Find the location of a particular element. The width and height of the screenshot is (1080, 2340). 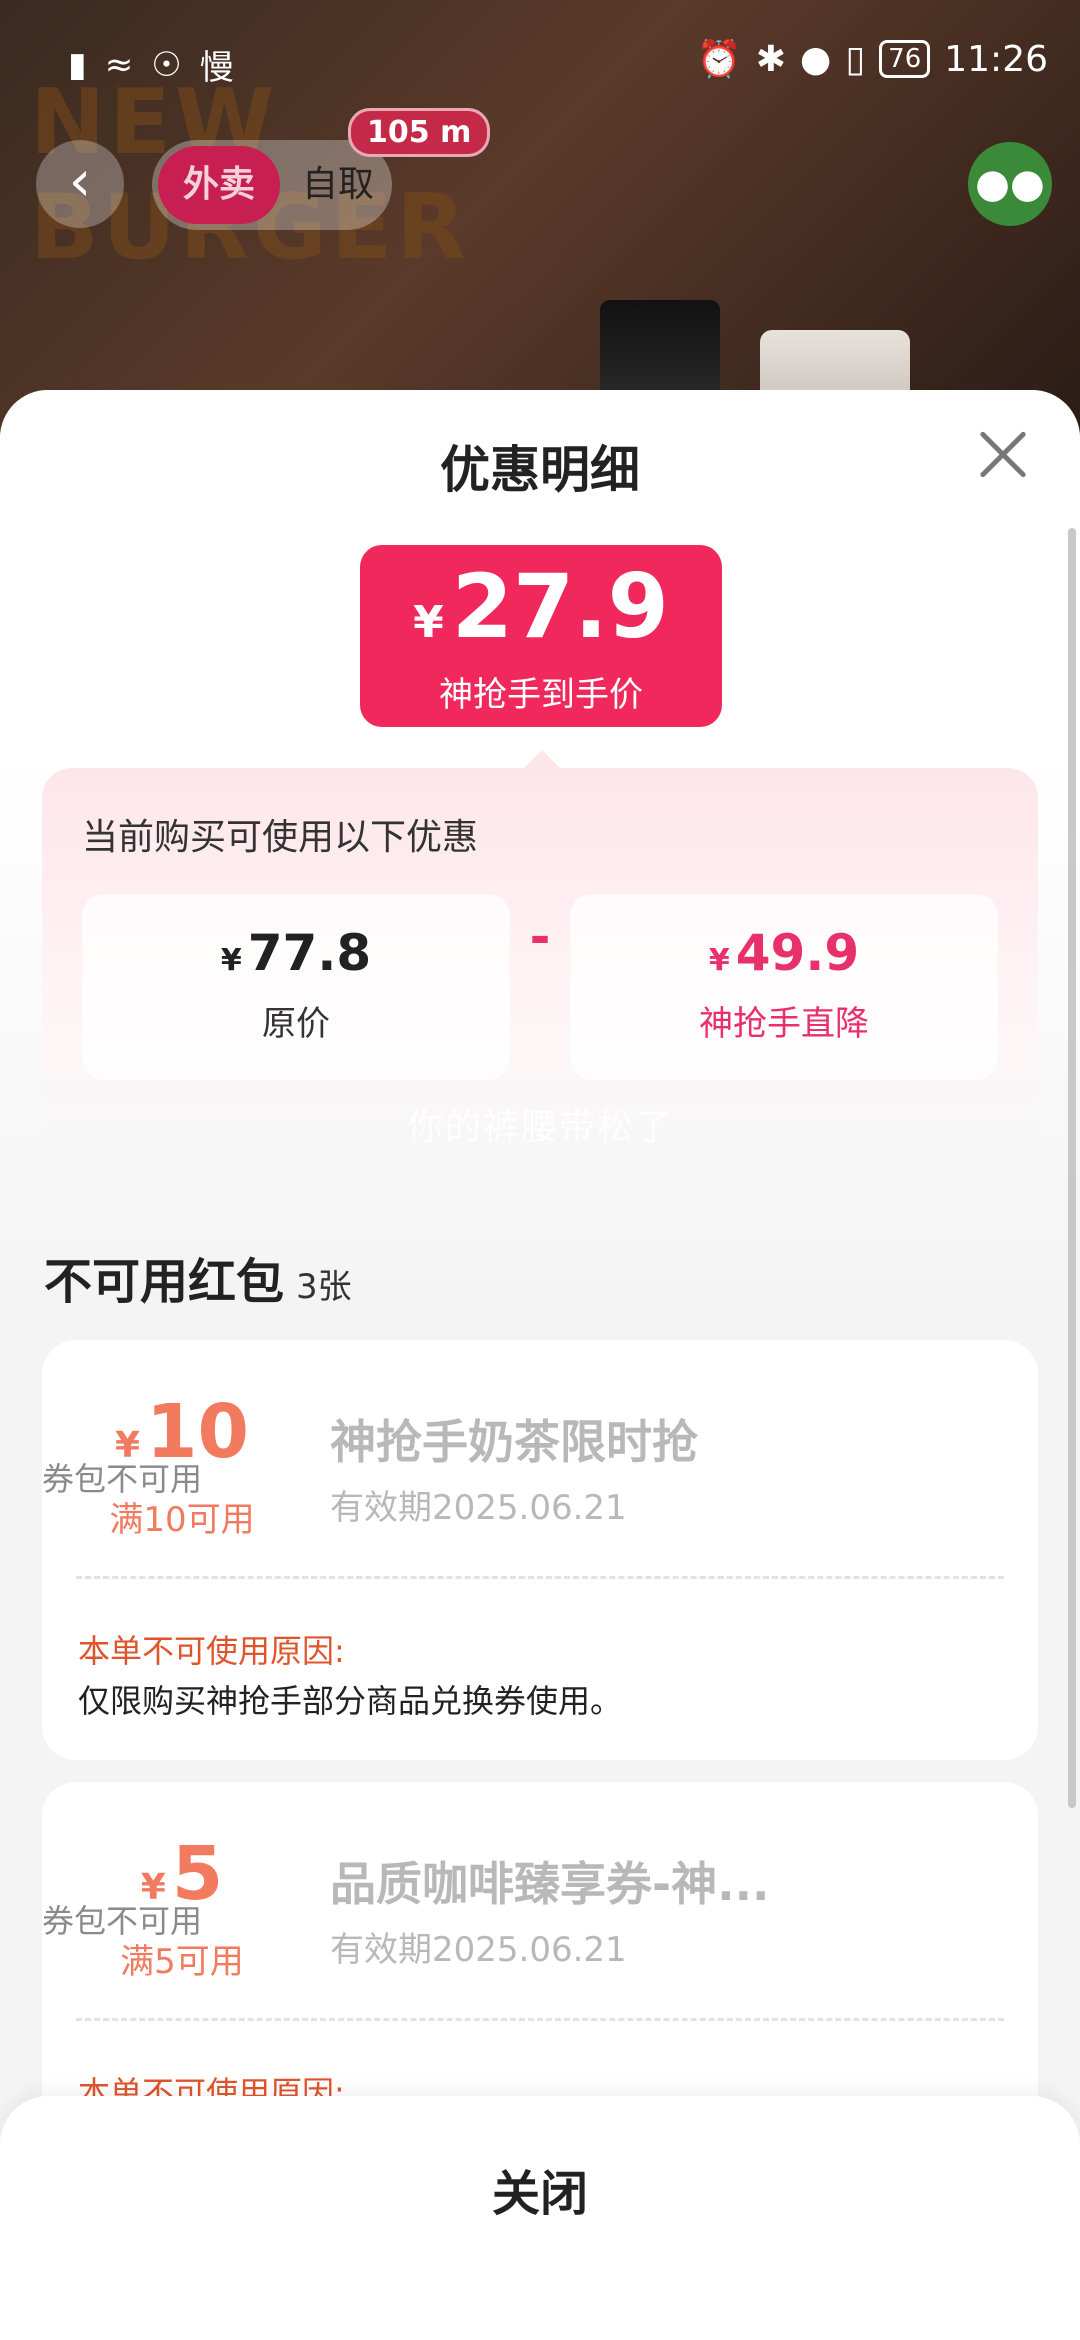

status-text: 慢 is located at coordinates (216, 68).